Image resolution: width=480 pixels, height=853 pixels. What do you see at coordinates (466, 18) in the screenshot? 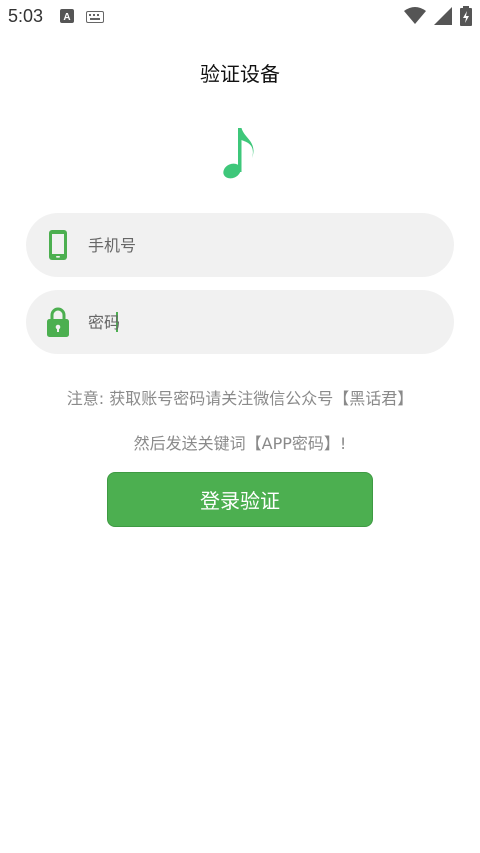
I see `battery-charging-icon` at bounding box center [466, 18].